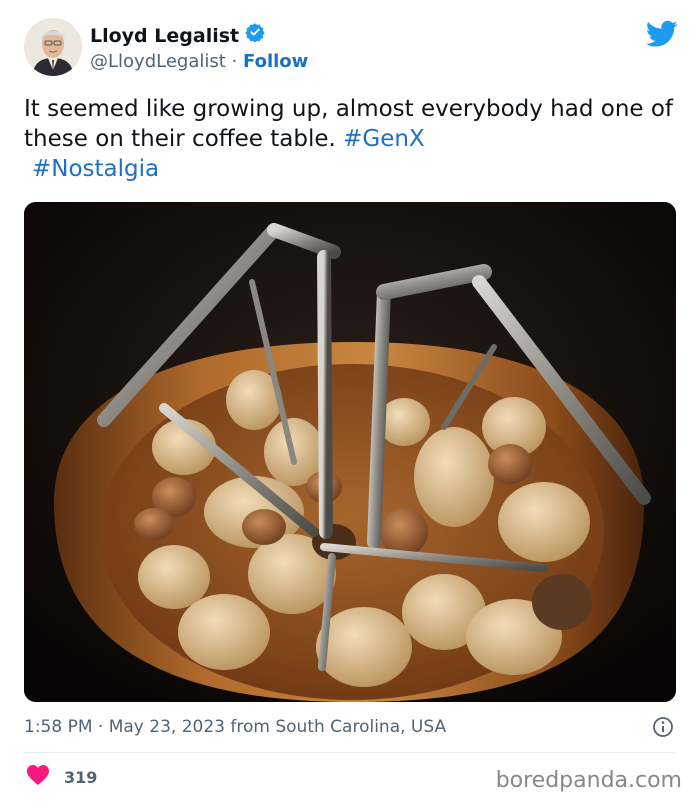  What do you see at coordinates (158, 61) in the screenshot?
I see `author-handle: @LloydLegalist` at bounding box center [158, 61].